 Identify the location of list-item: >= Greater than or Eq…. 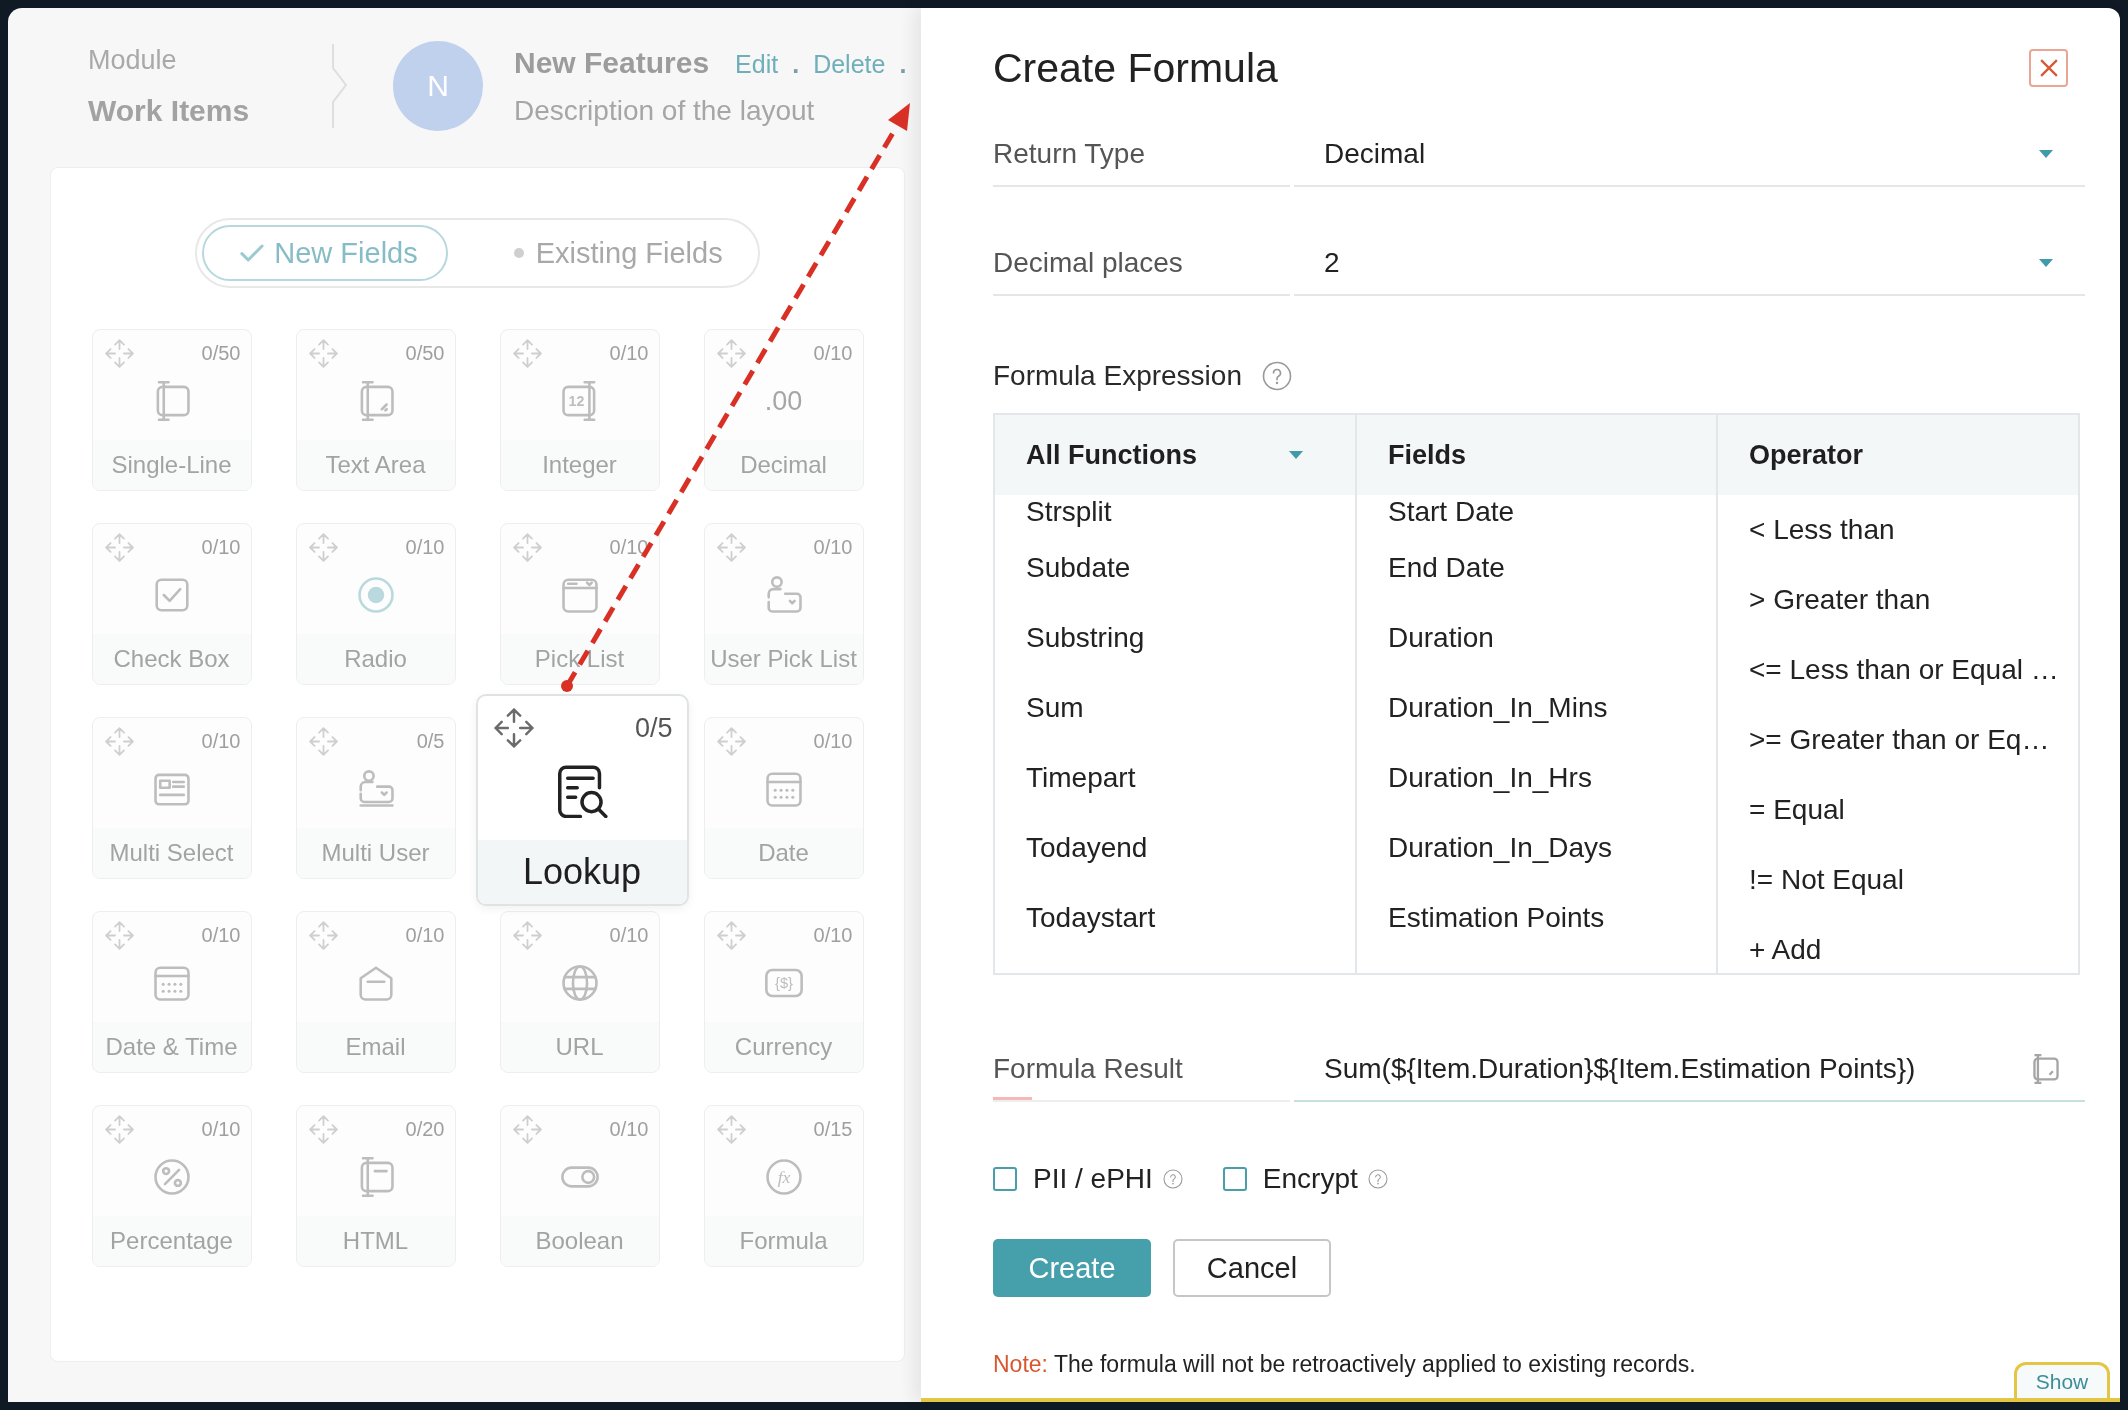
(1898, 740).